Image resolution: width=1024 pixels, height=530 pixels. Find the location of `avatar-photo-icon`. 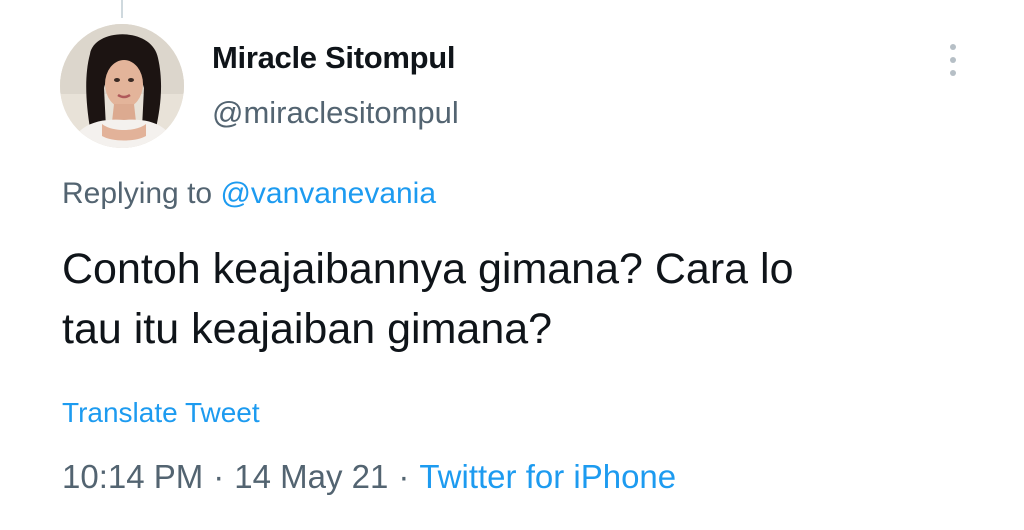

avatar-photo-icon is located at coordinates (122, 86).